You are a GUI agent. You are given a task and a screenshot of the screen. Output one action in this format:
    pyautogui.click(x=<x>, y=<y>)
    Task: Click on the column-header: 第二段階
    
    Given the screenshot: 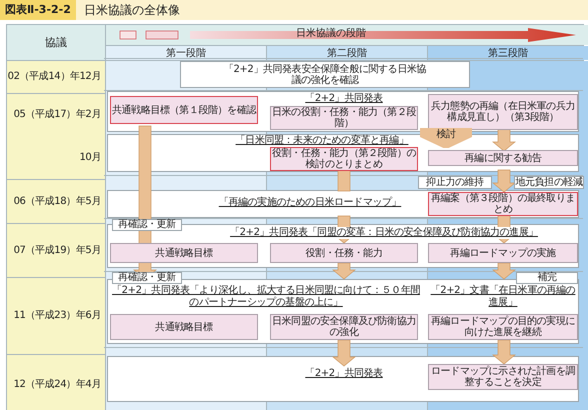 What is the action you would take?
    pyautogui.click(x=347, y=53)
    